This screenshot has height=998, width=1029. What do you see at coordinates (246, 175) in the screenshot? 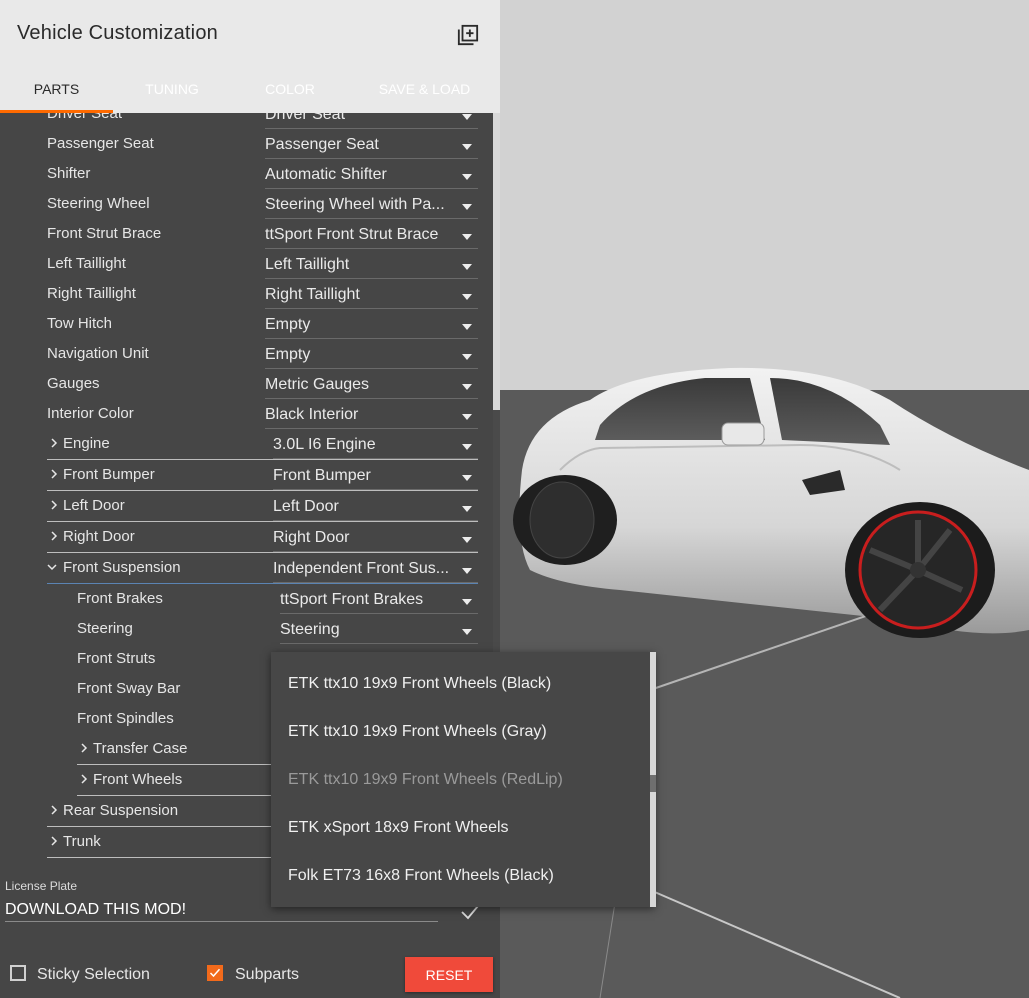
I see `part-row: Shifter Automatic Shifter` at bounding box center [246, 175].